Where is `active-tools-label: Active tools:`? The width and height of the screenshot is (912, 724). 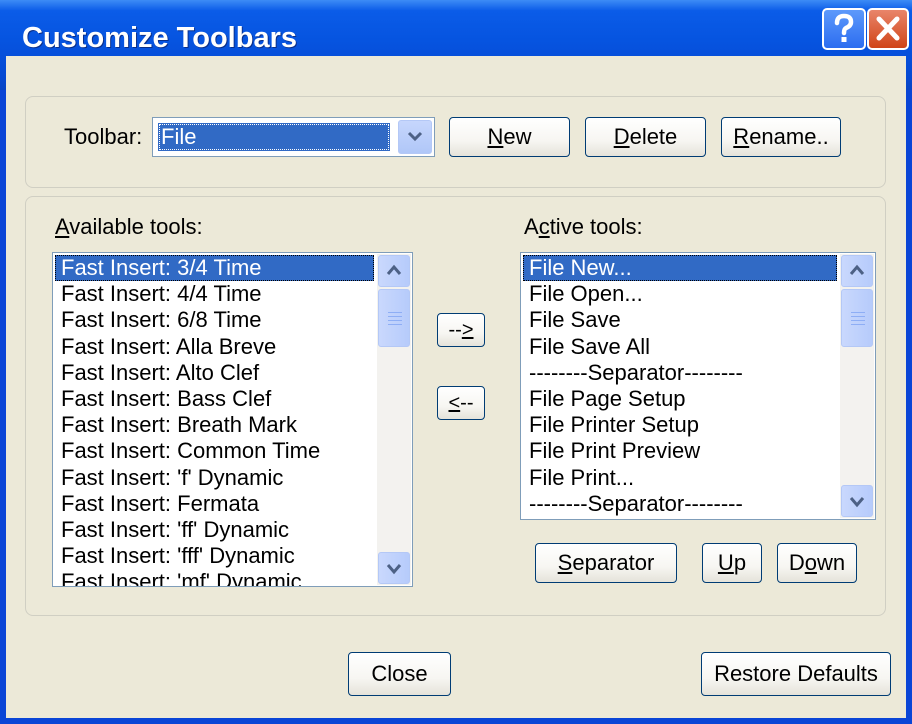 active-tools-label: Active tools: is located at coordinates (583, 227).